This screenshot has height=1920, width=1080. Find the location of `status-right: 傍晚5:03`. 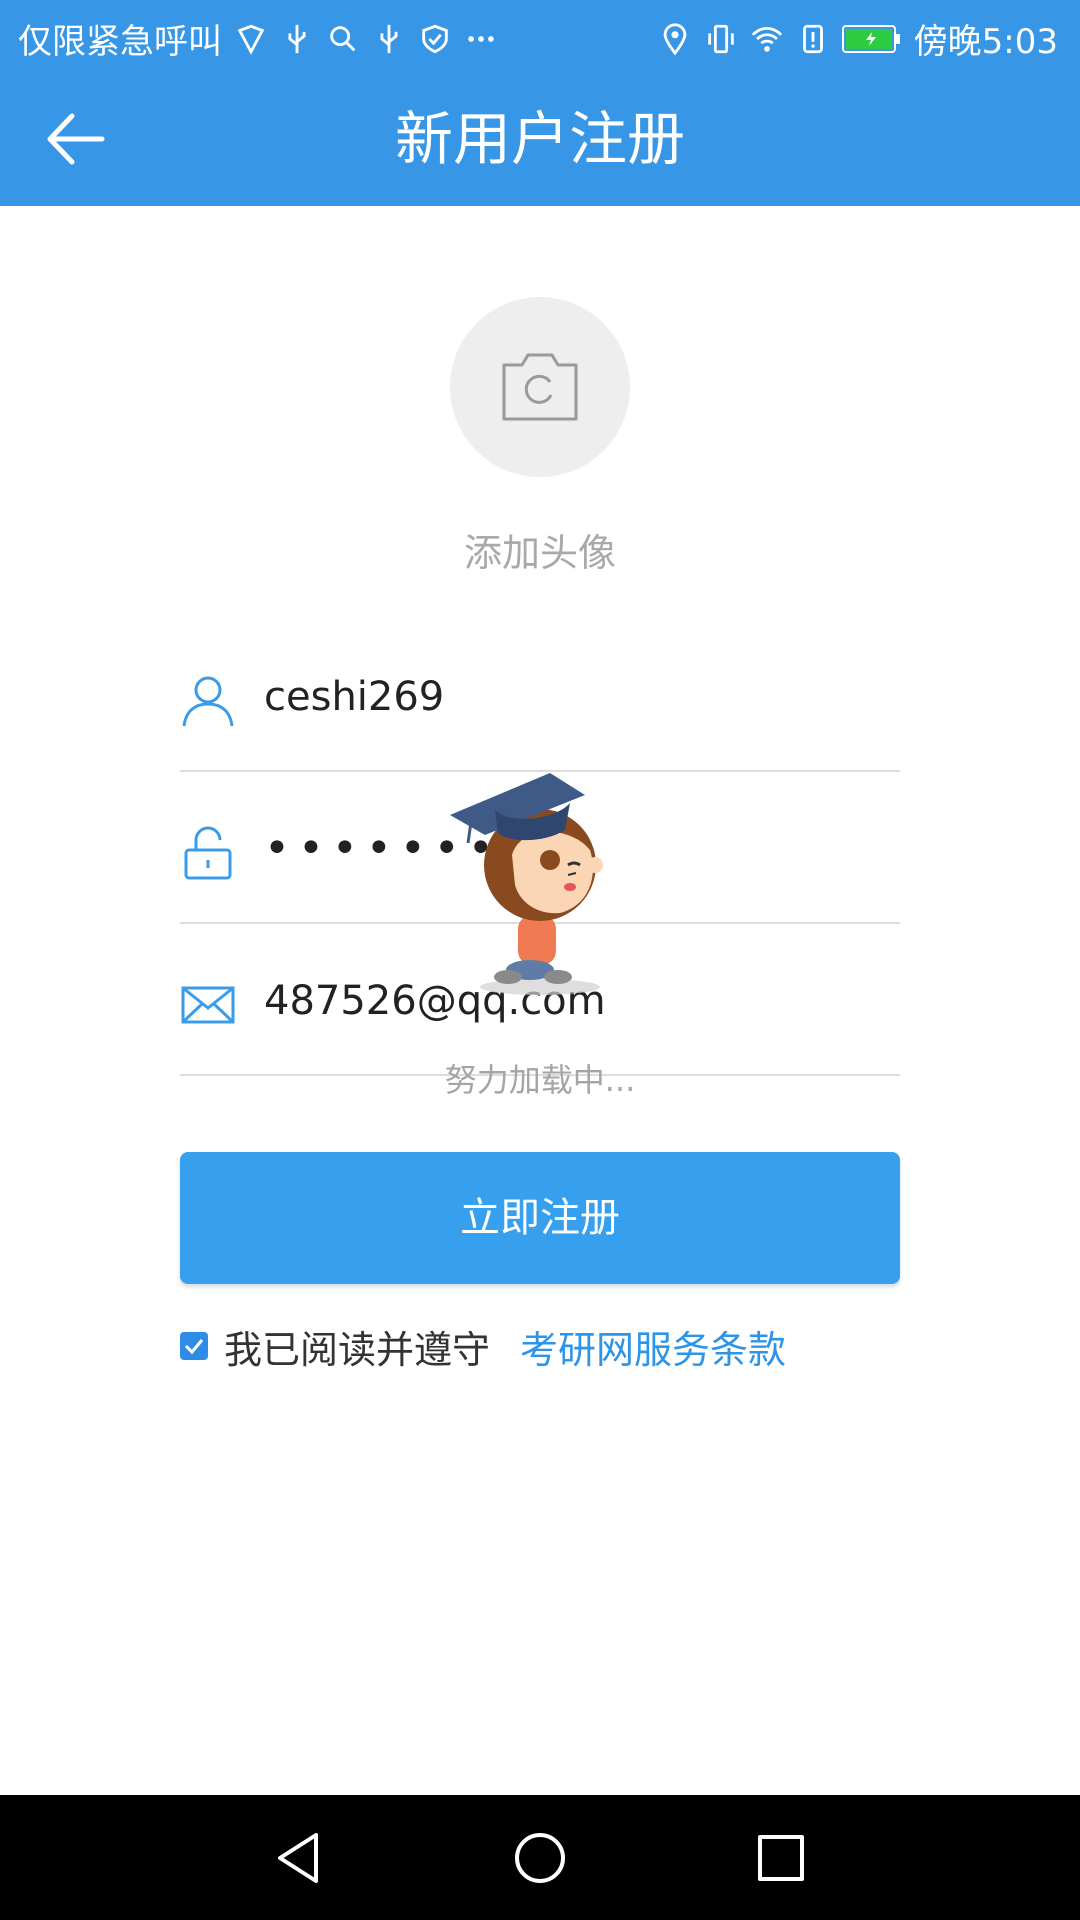

status-right: 傍晚5:03 is located at coordinates (858, 38).